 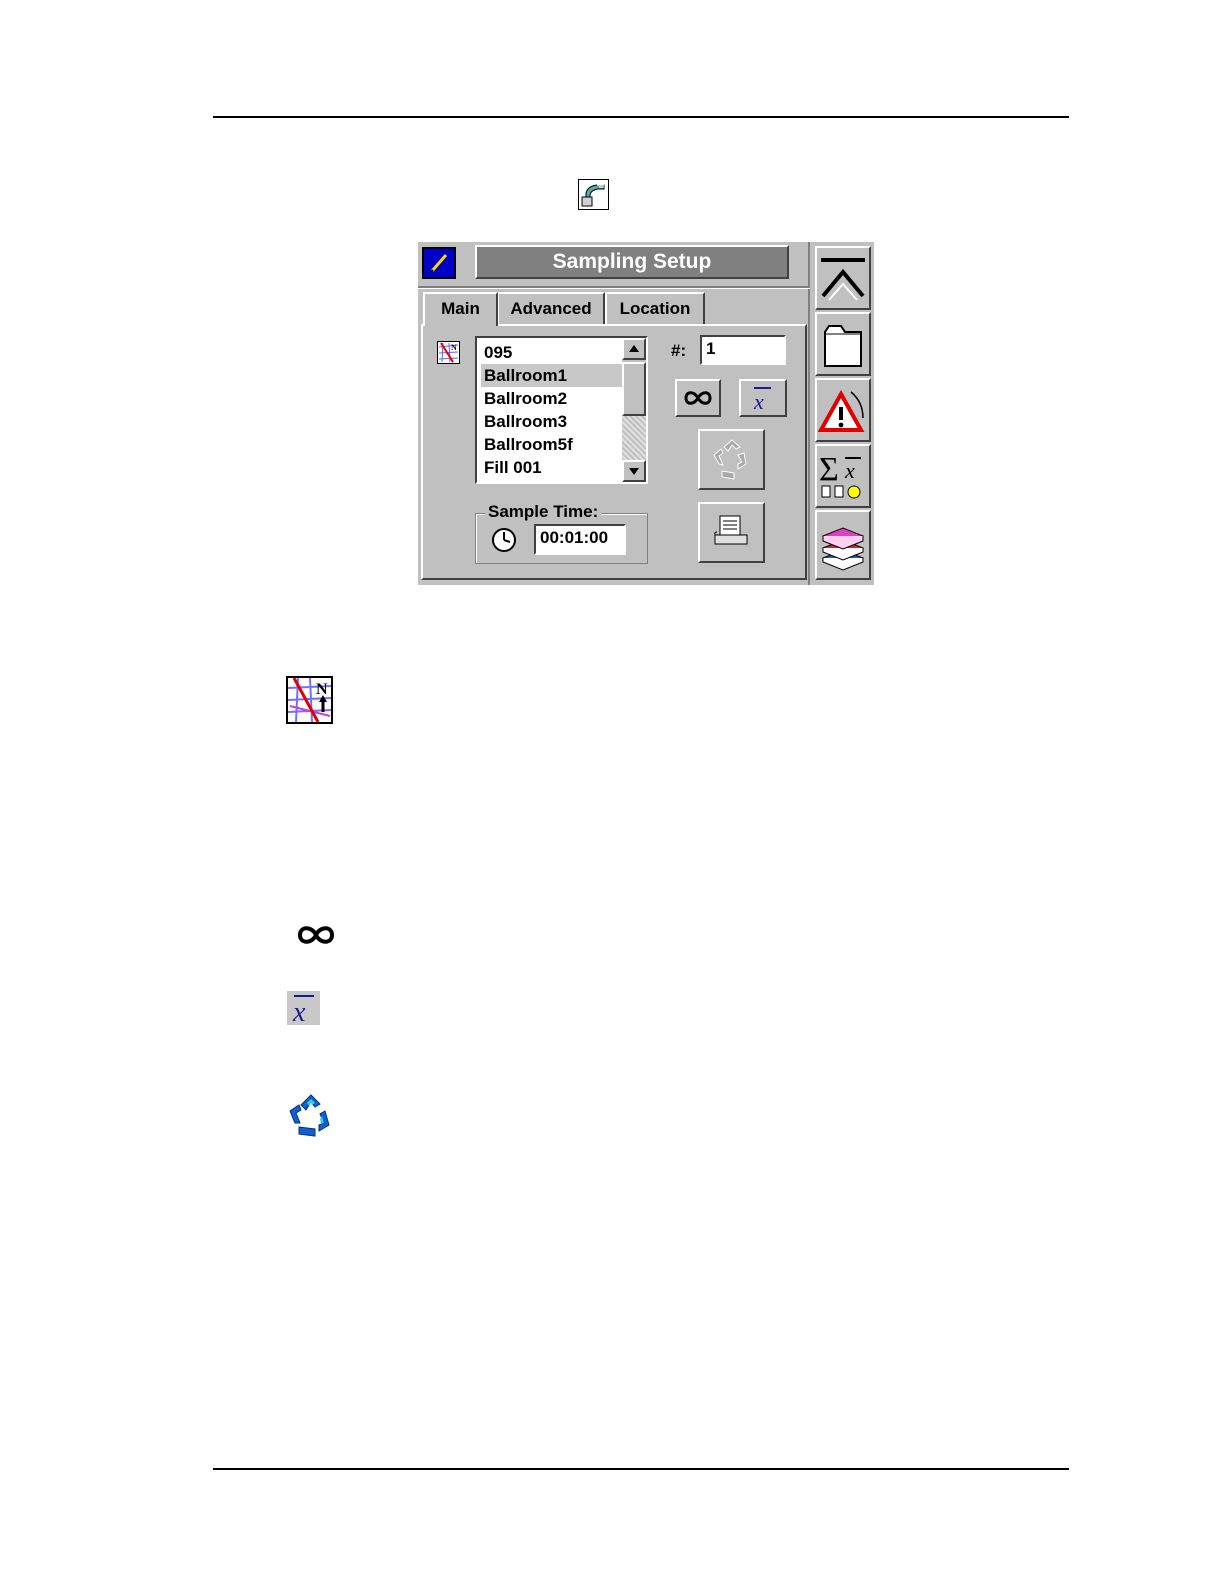 I want to click on books-icon, so click(x=843, y=549).